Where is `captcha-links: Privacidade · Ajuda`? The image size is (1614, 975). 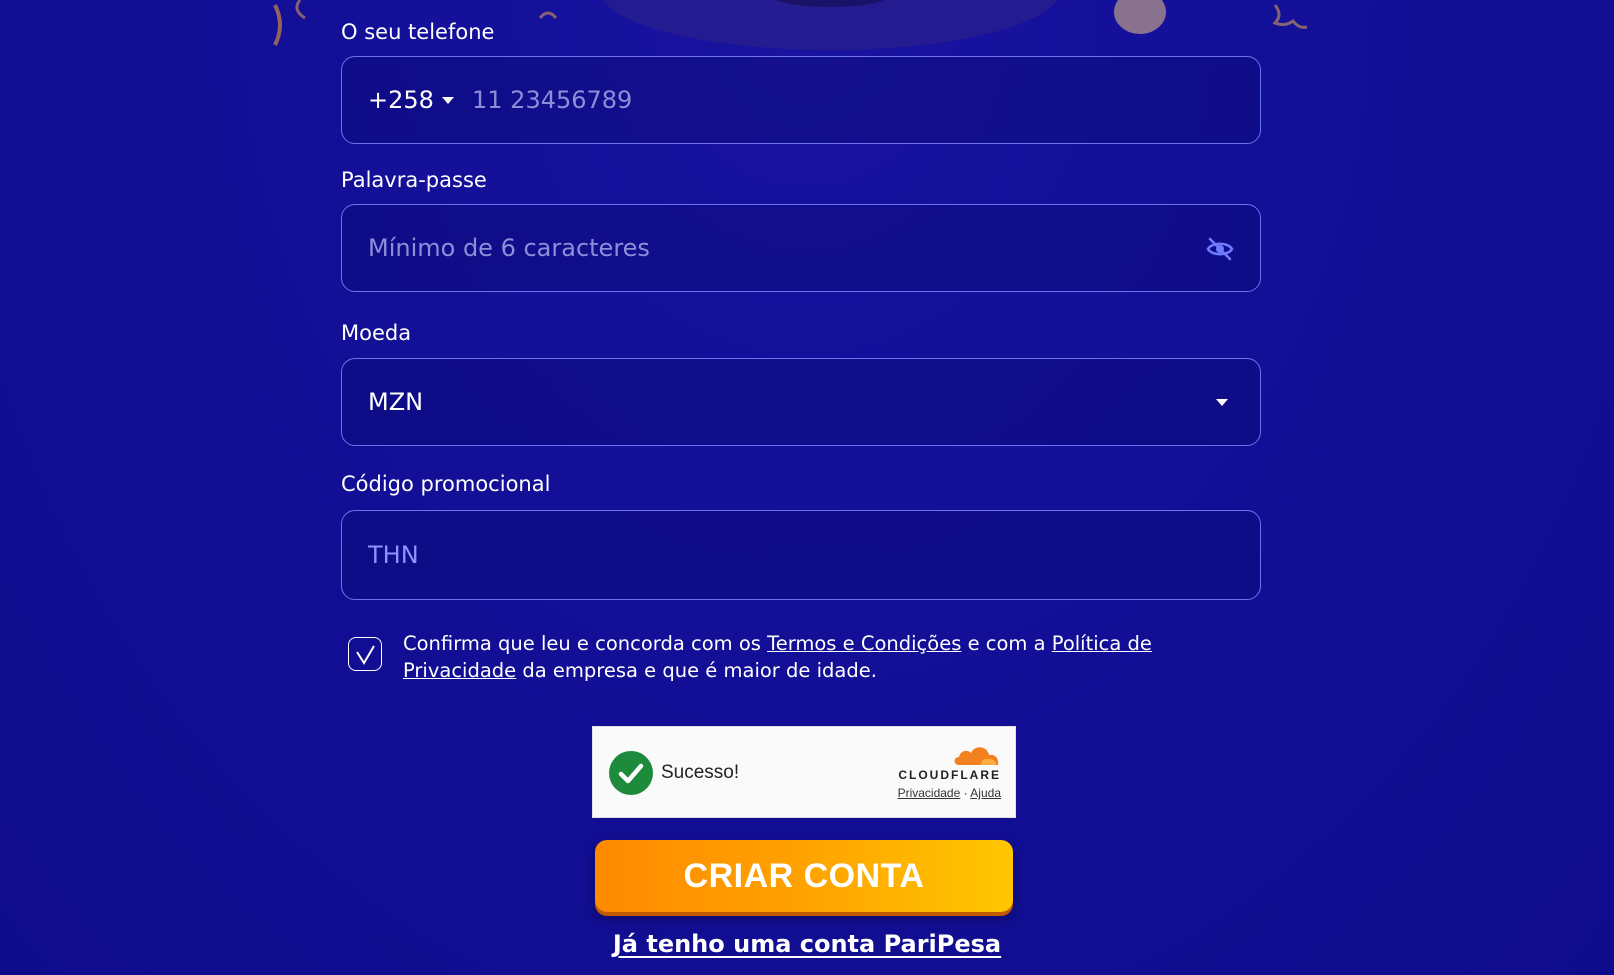
captcha-links: Privacidade · Ajuda is located at coordinates (949, 793).